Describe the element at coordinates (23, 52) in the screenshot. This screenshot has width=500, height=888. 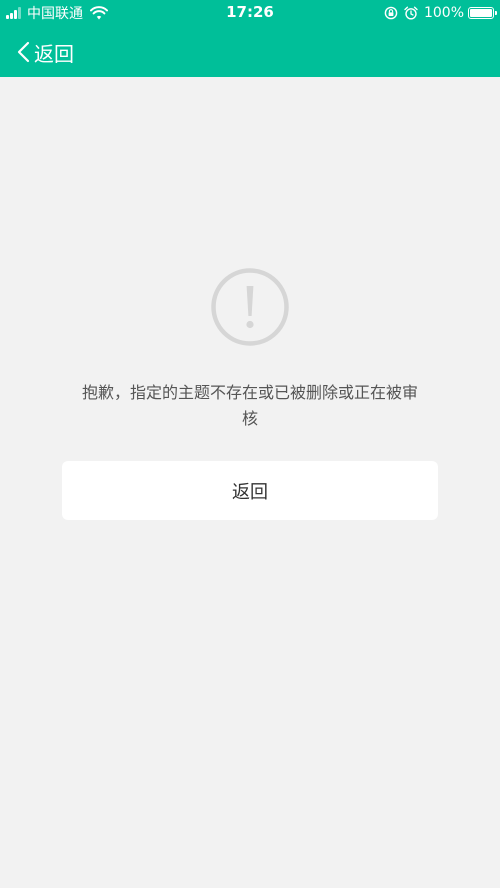
I see `chevron-left-icon` at that location.